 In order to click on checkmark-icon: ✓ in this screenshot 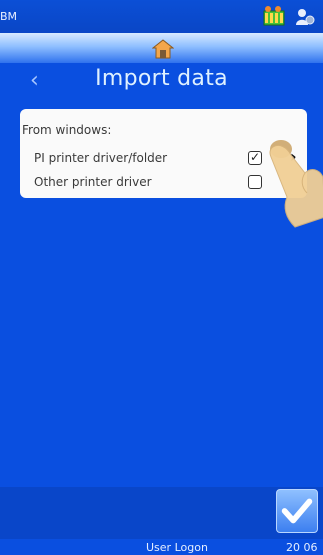, I will do `click(255, 157)`.